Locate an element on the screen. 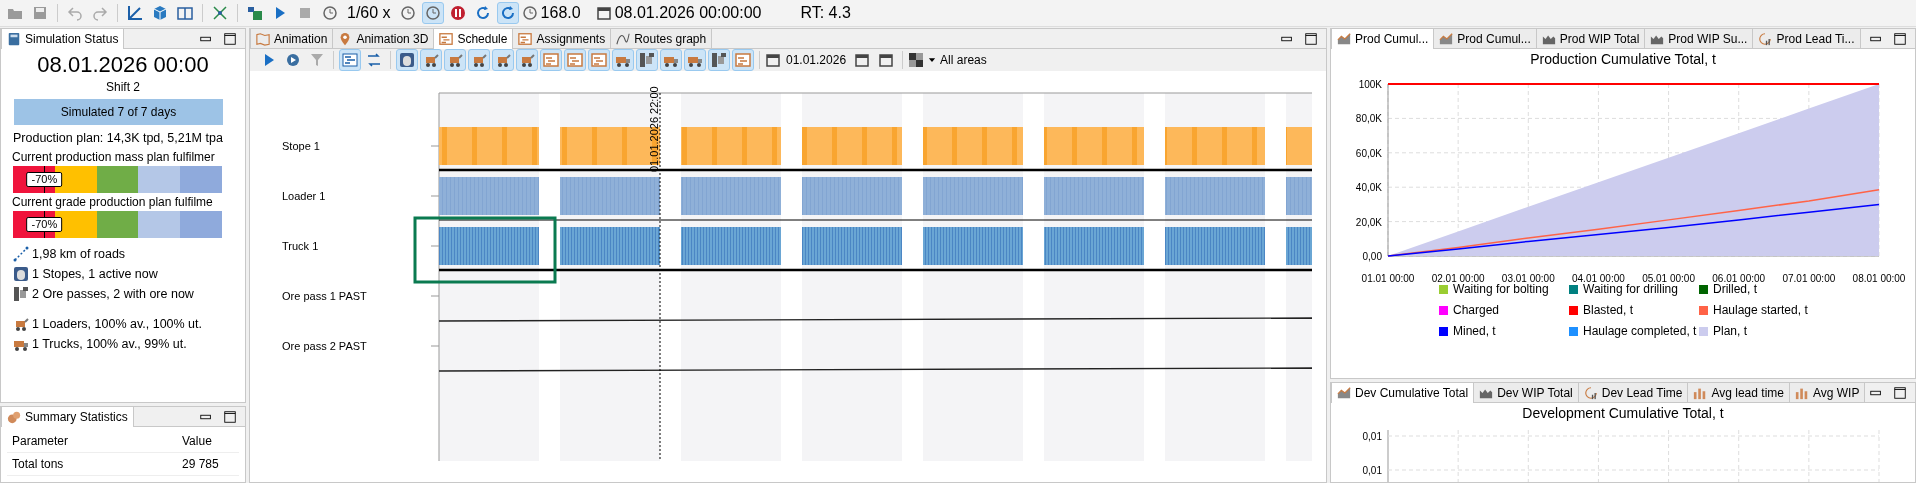  ore-pass-icon is located at coordinates (21, 294).